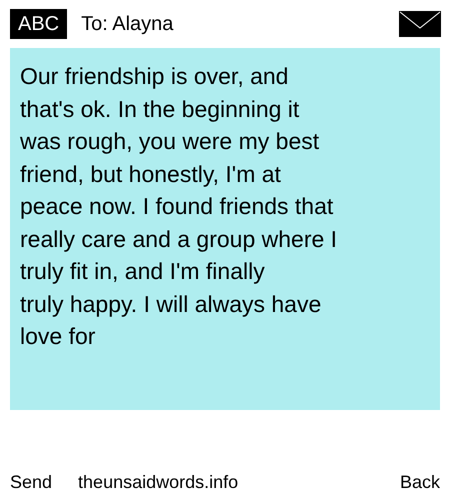 The height and width of the screenshot is (500, 450). What do you see at coordinates (127, 24) in the screenshot?
I see `recipient-label: To: Alayna` at bounding box center [127, 24].